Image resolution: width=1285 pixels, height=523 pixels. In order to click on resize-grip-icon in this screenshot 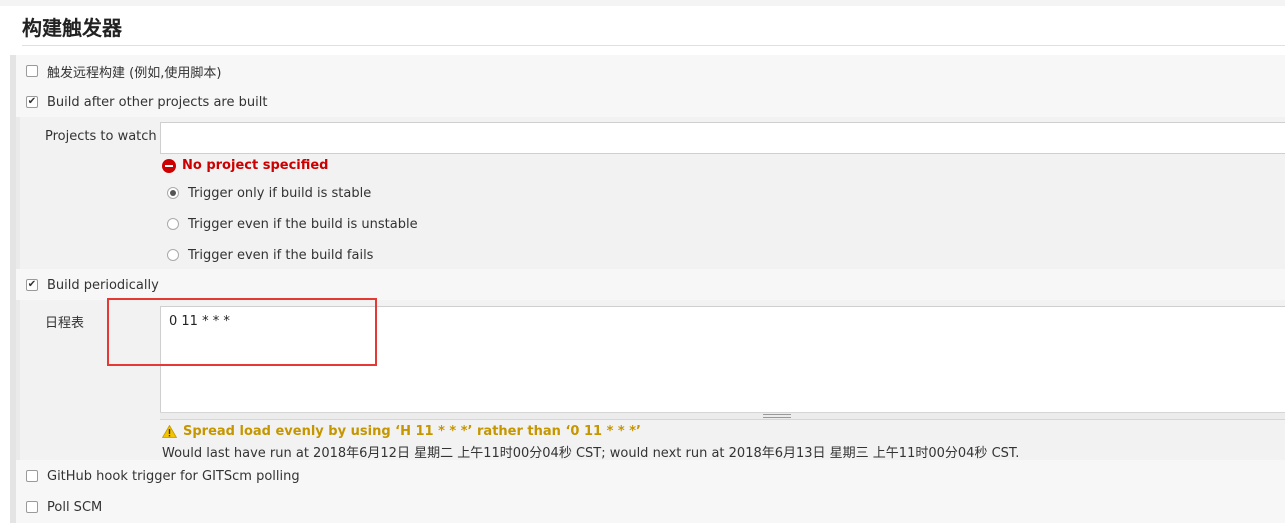, I will do `click(777, 416)`.